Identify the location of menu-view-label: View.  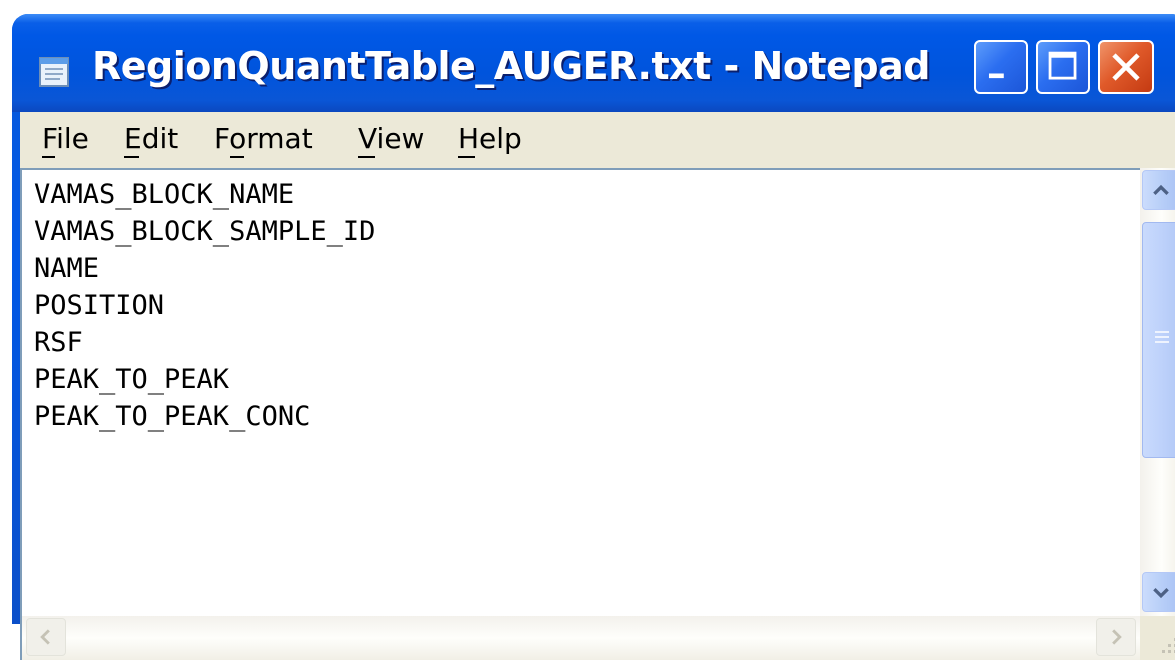
(391, 138).